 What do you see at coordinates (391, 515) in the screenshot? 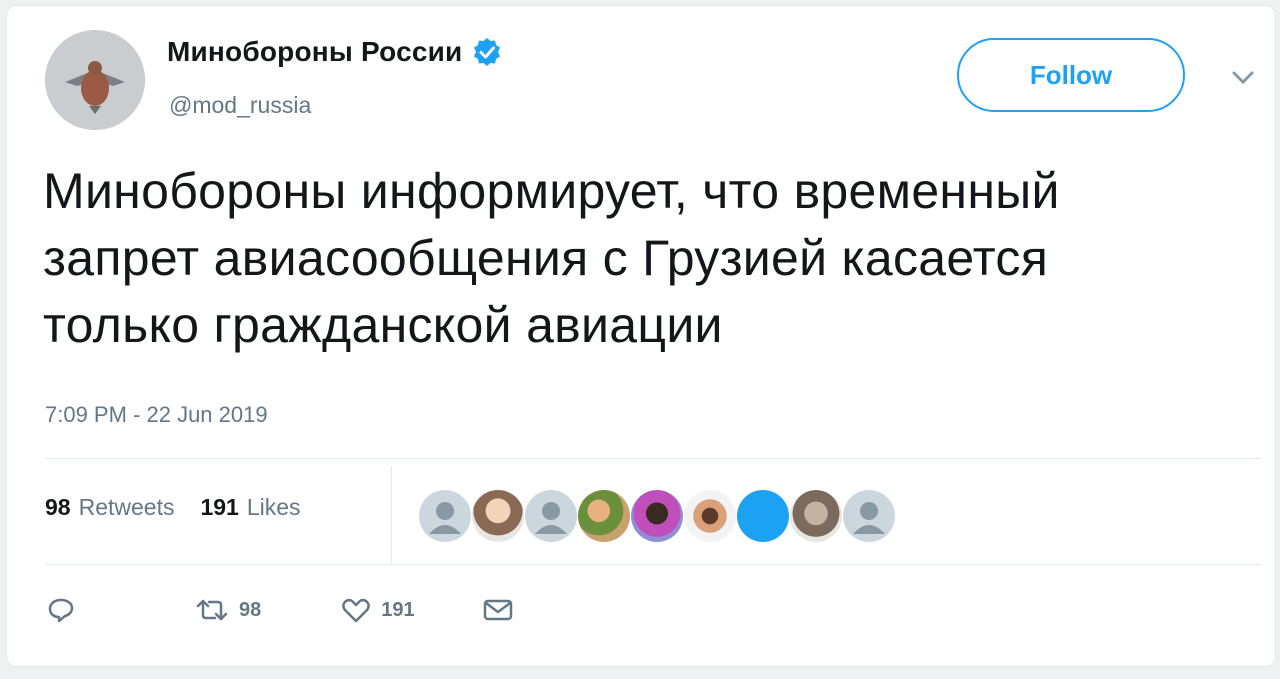
I see `stats-separator` at bounding box center [391, 515].